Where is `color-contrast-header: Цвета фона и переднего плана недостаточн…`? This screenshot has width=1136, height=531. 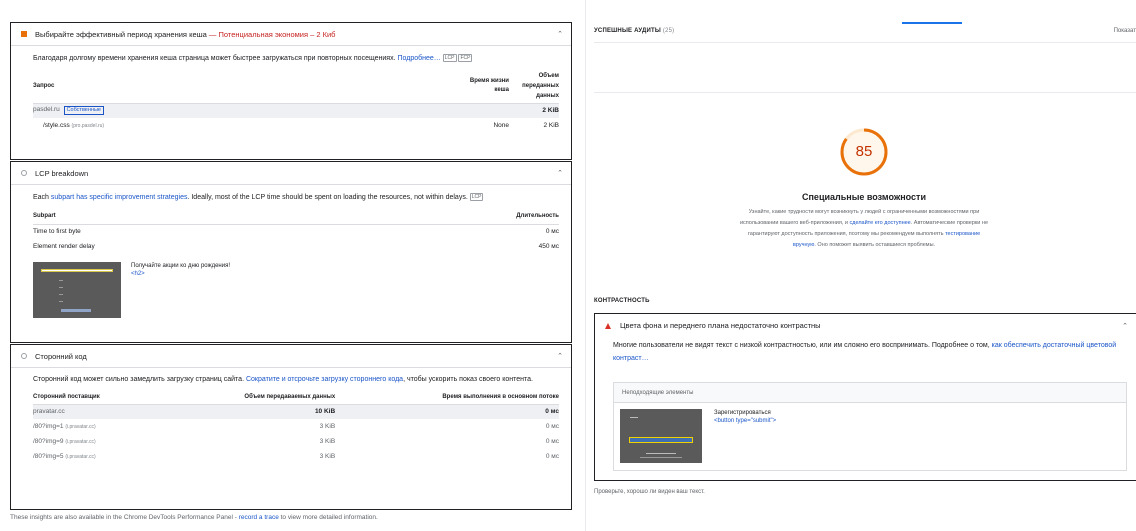
color-contrast-header: Цвета фона и переднего плана недостаточн… is located at coordinates (865, 325).